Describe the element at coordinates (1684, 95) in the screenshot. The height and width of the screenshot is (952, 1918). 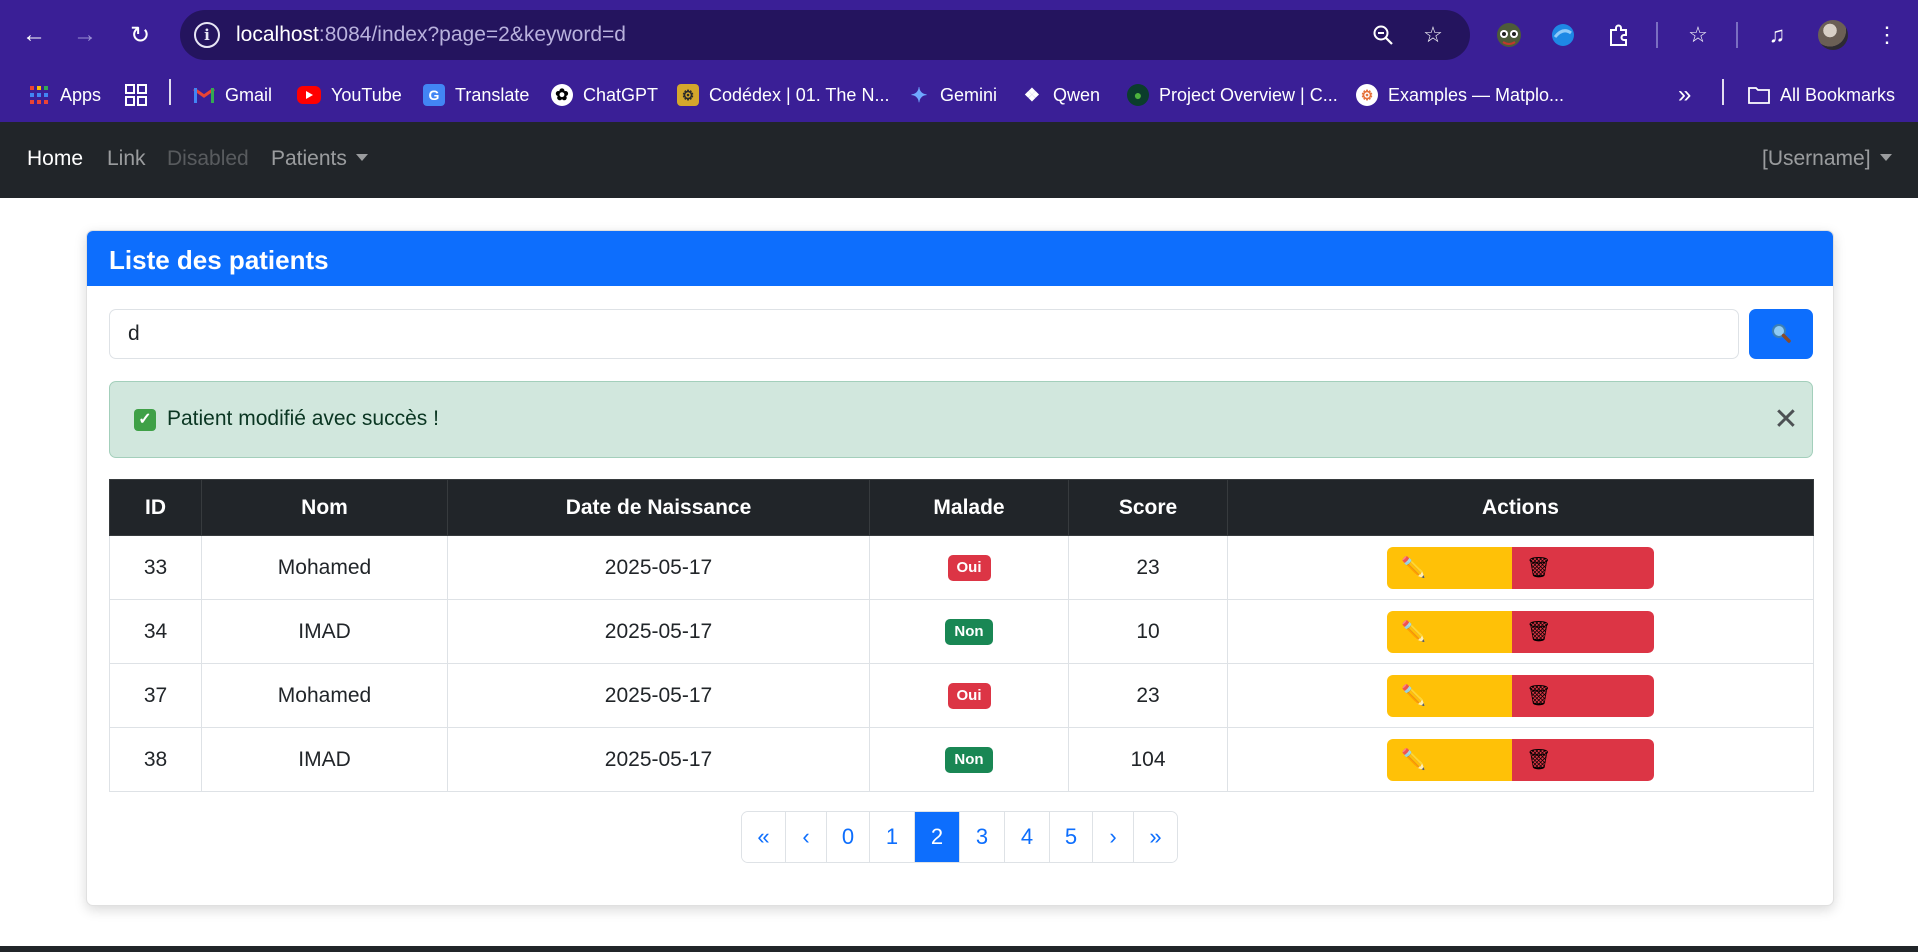
I see `more-bookmarks-chevron-icon: »` at that location.